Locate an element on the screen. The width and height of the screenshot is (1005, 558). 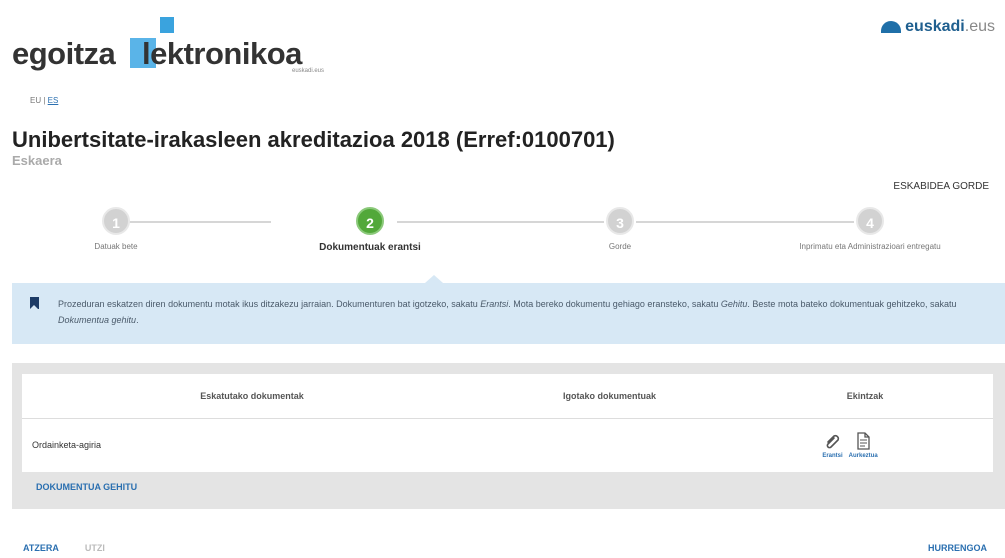
egoitza-logo: egoitza lektronikoa euskadi.eus is located at coordinates (177, 44).